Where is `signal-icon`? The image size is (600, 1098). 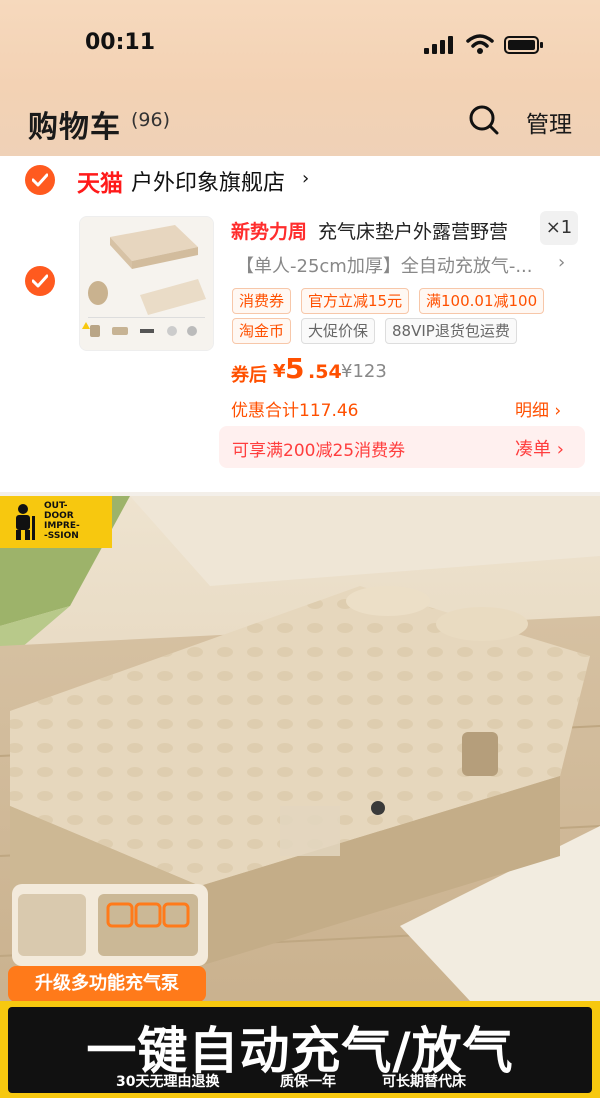 signal-icon is located at coordinates (438, 45).